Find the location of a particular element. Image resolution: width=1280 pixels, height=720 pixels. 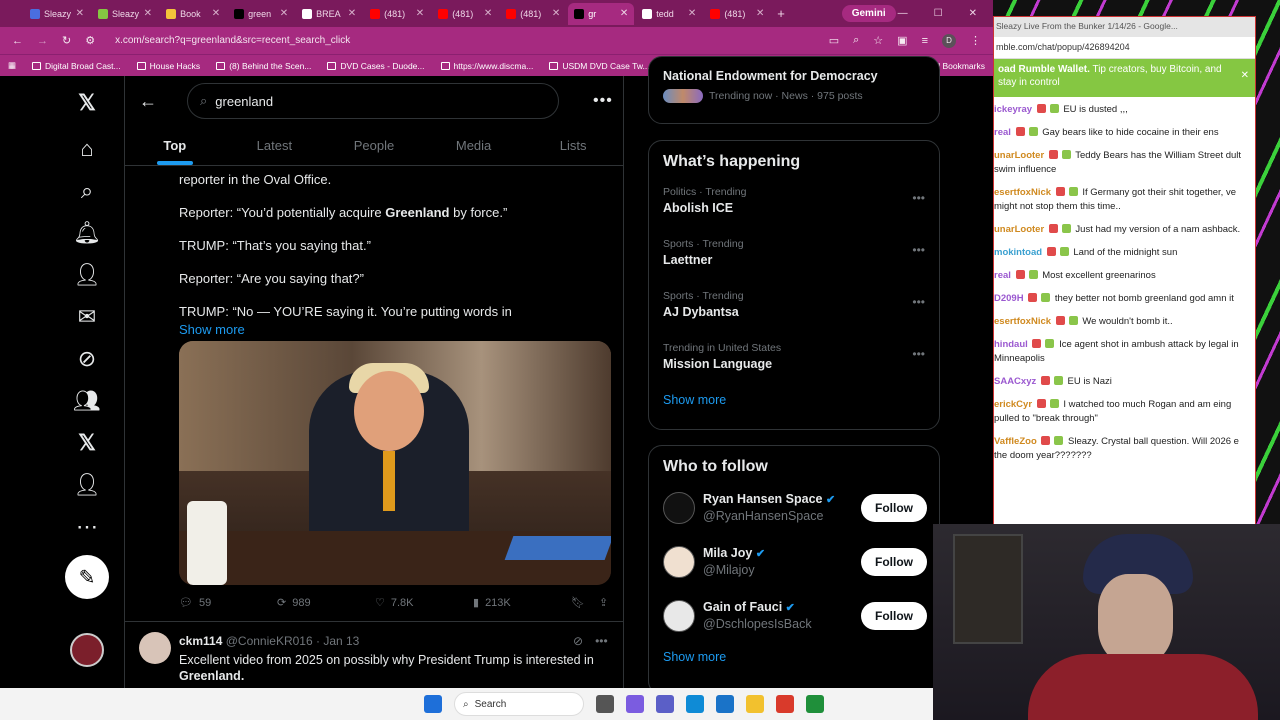

x-logo-icon: 𝕏 is located at coordinates (87, 103).